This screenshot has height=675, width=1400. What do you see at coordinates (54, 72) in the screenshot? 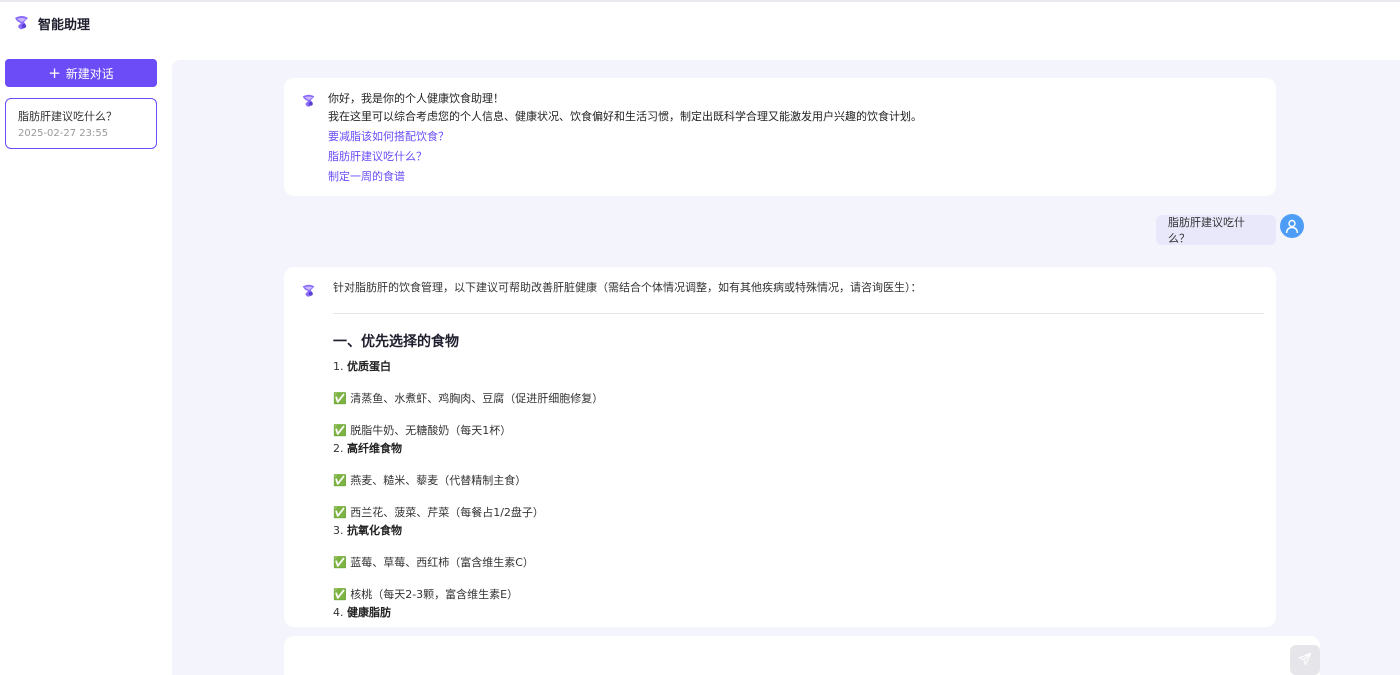
I see `plus-icon: +` at bounding box center [54, 72].